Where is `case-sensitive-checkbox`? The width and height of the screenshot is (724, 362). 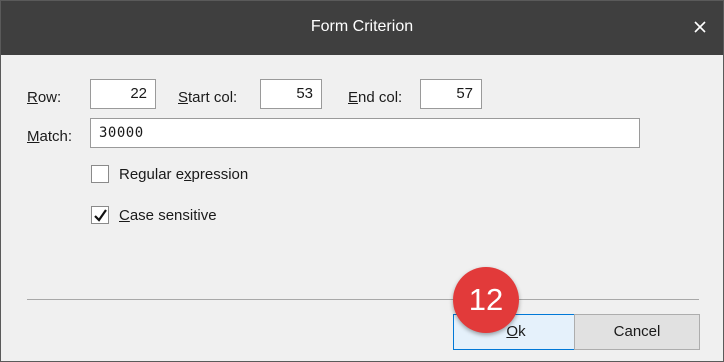
case-sensitive-checkbox is located at coordinates (100, 215).